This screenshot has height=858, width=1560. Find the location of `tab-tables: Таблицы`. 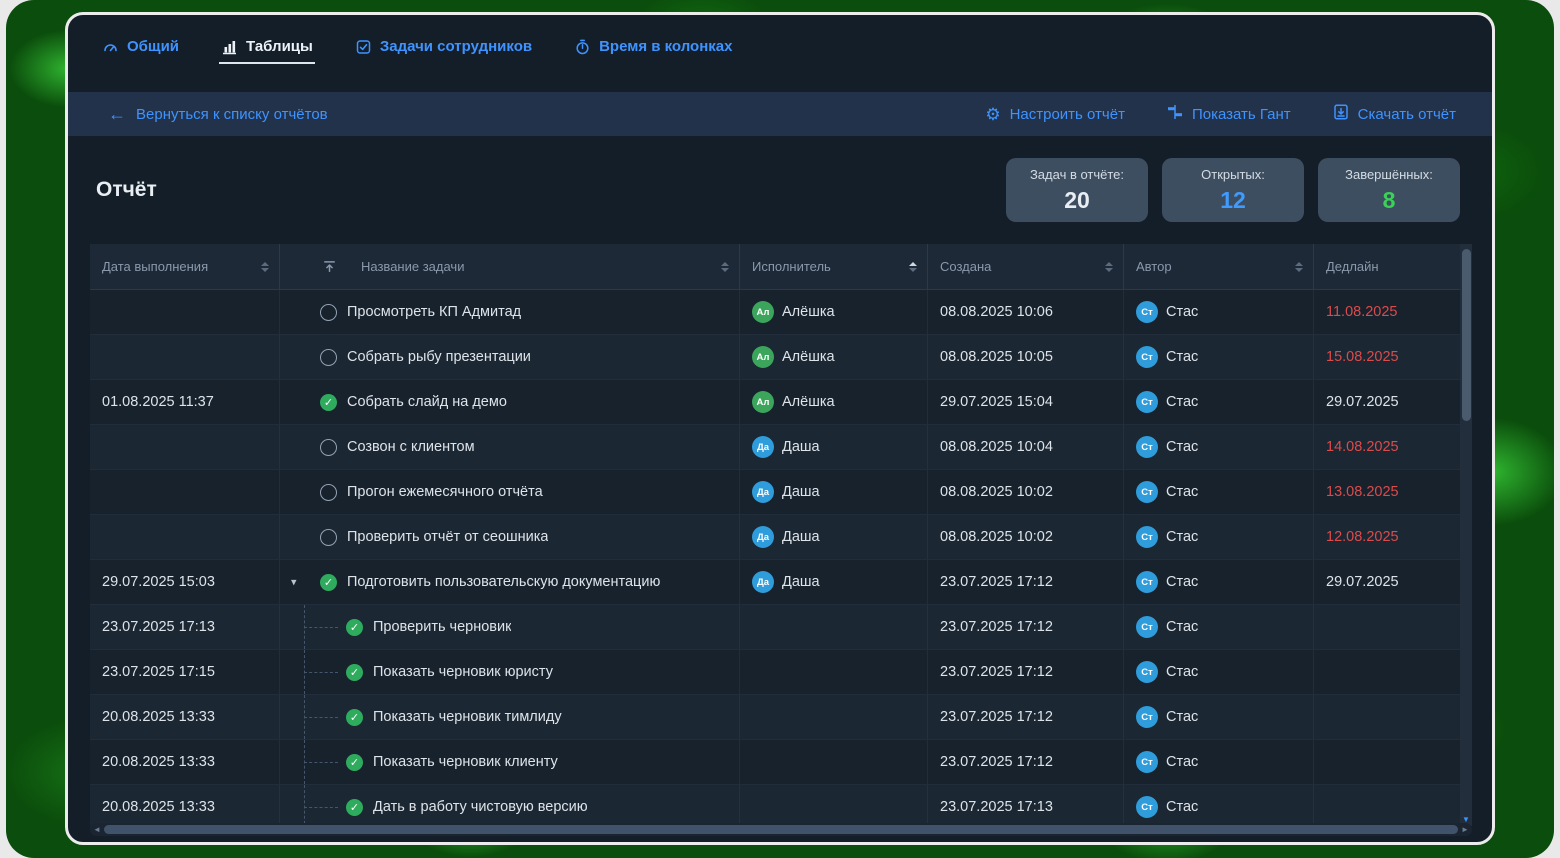

tab-tables: Таблицы is located at coordinates (267, 47).